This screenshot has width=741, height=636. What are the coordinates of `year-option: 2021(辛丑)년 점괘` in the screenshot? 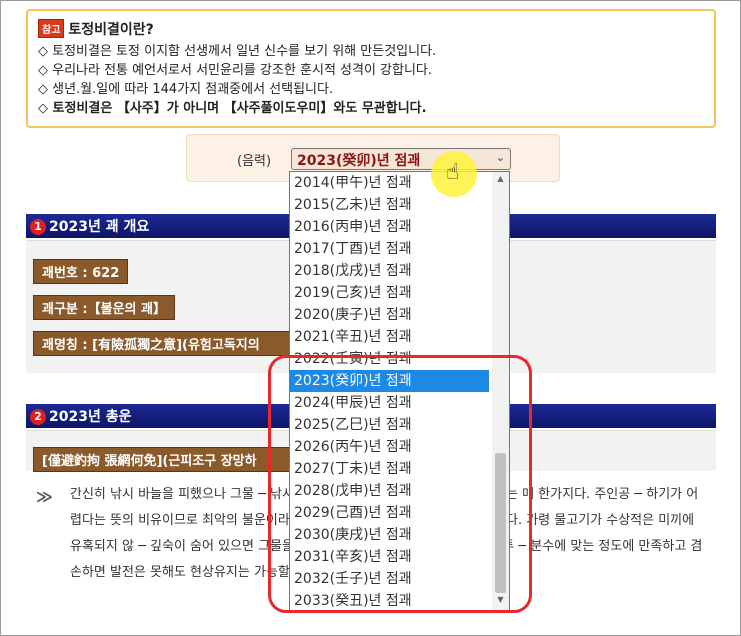 It's located at (389, 337).